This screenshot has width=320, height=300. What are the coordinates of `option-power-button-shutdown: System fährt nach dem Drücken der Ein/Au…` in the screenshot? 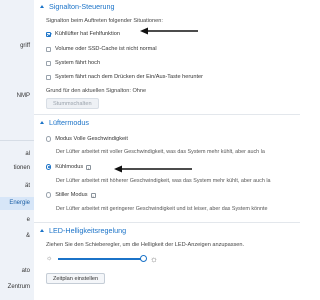 It's located at (124, 77).